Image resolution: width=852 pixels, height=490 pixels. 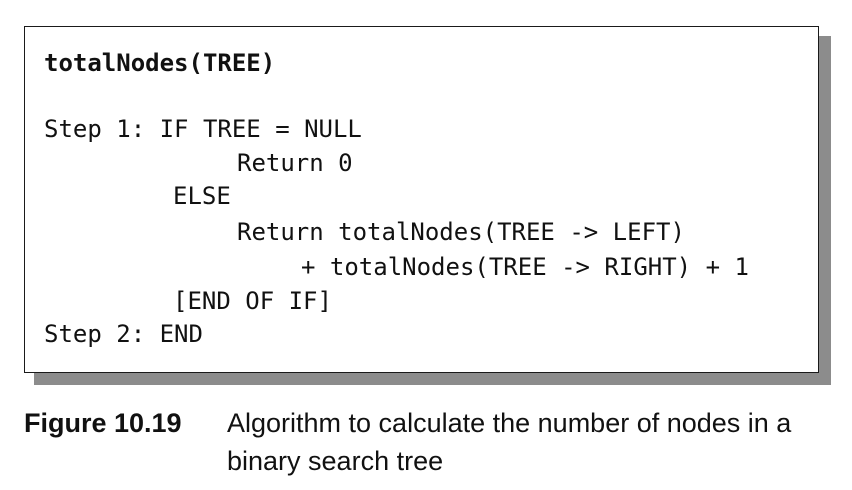 What do you see at coordinates (103, 423) in the screenshot?
I see `figure-label: Figure 10.19` at bounding box center [103, 423].